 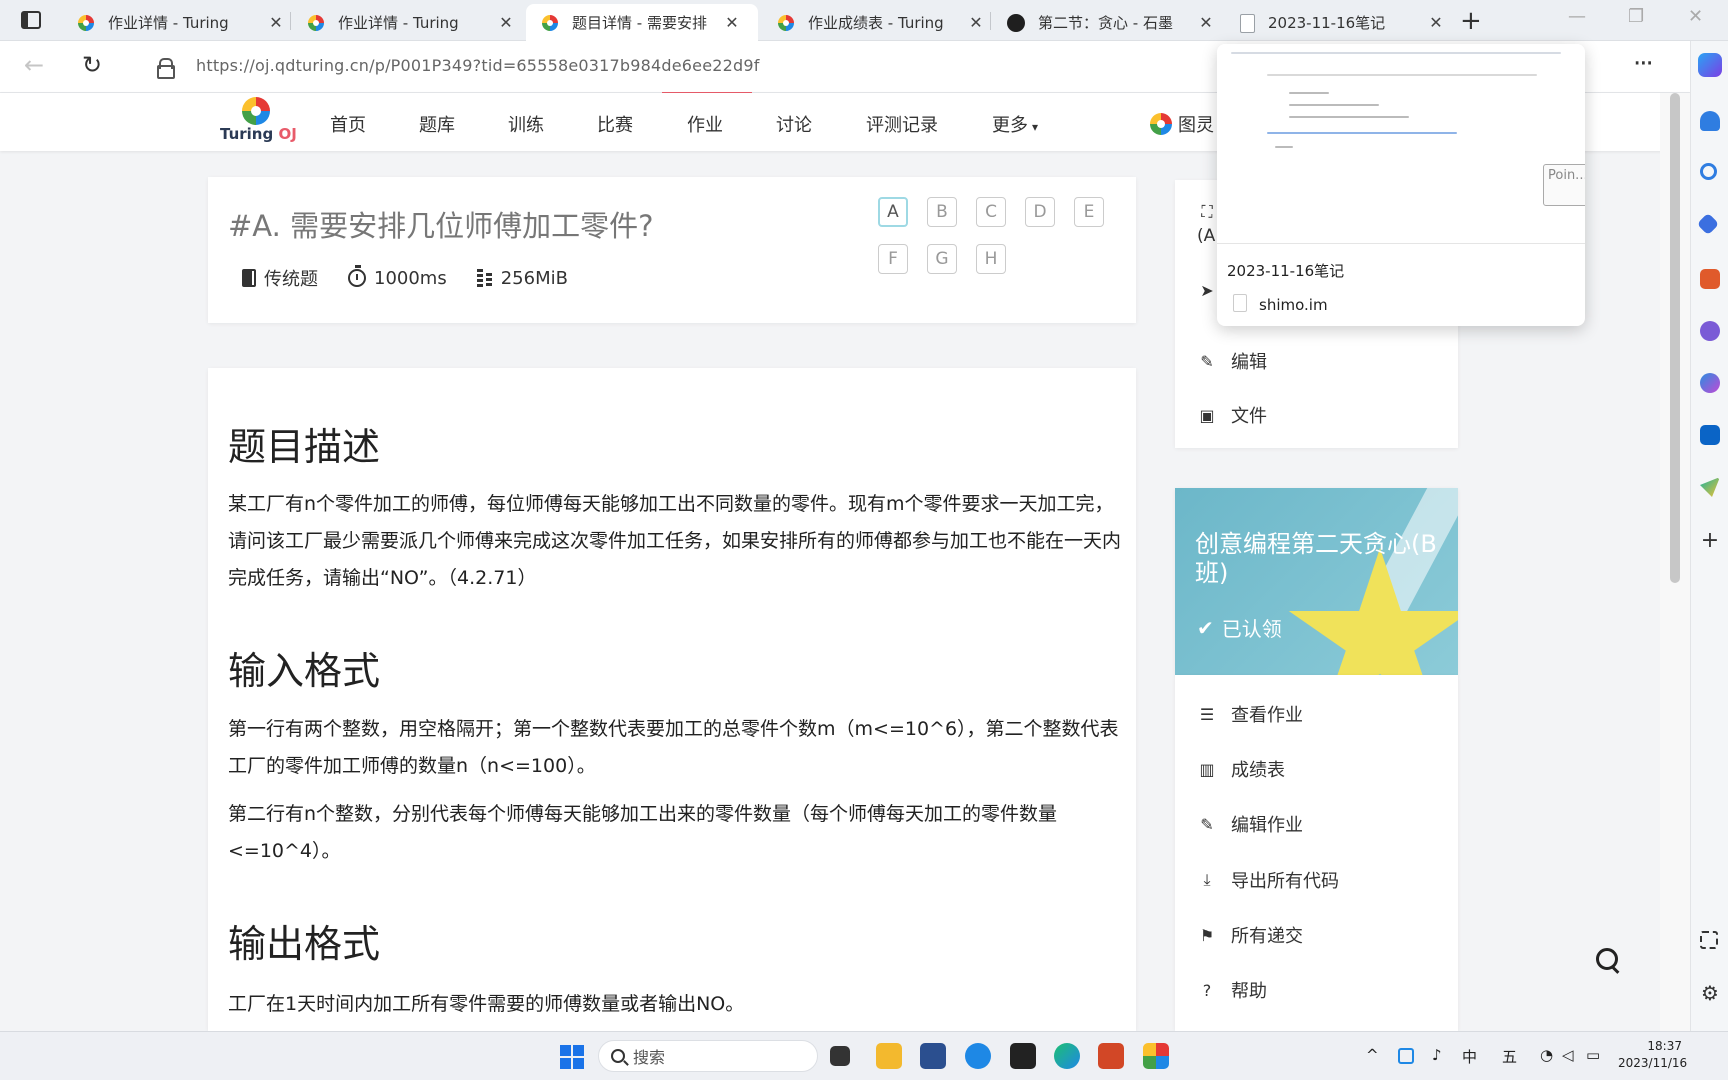 I want to click on turing-logo: Turing OJ, so click(x=258, y=122).